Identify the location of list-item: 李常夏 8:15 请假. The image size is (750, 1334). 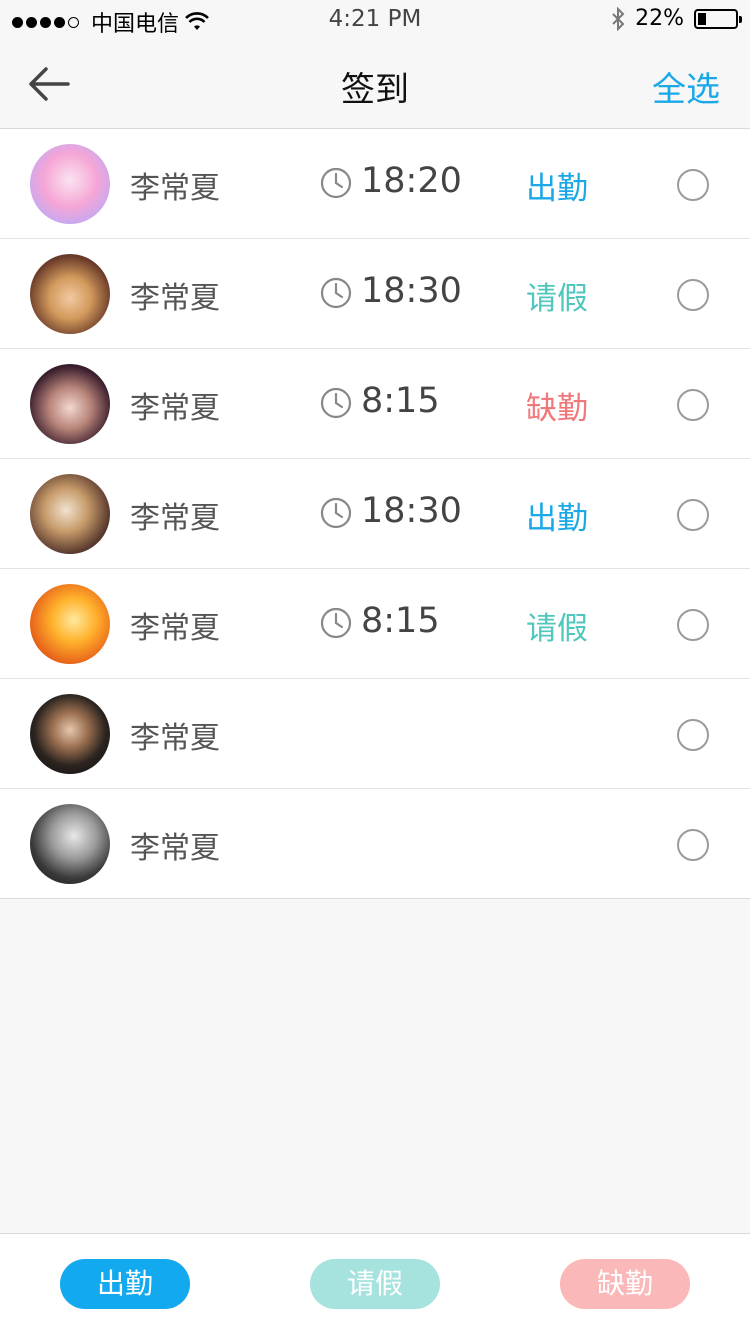
(375, 624).